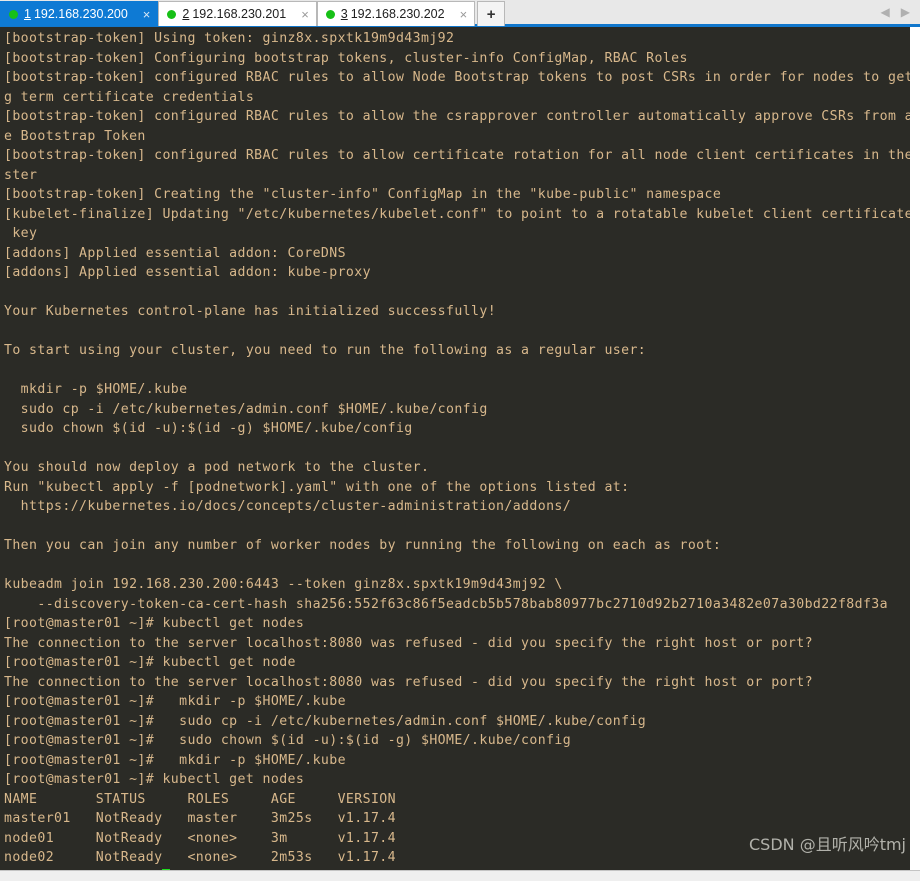 Image resolution: width=920 pixels, height=881 pixels. Describe the element at coordinates (166, 869) in the screenshot. I see `text-cursor` at that location.